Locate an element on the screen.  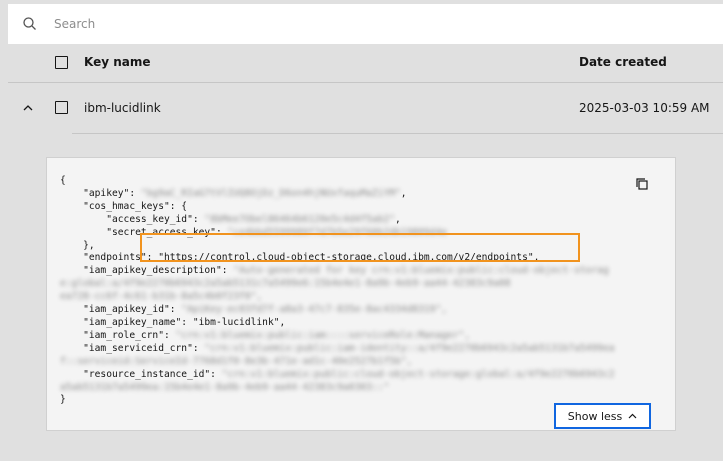
search-icon is located at coordinates (29, 23).